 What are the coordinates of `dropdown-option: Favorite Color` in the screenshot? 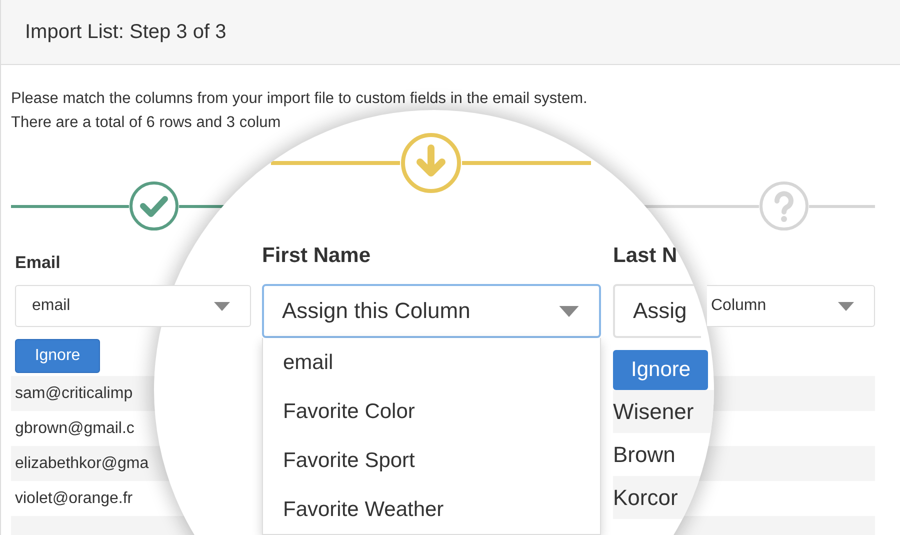 It's located at (431, 411).